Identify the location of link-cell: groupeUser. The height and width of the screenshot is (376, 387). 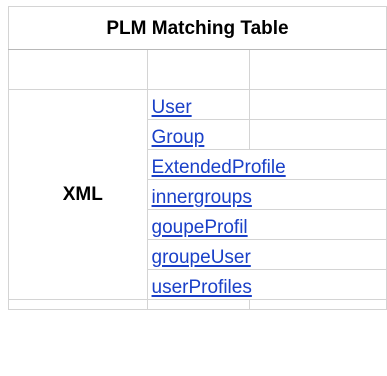
(266, 254).